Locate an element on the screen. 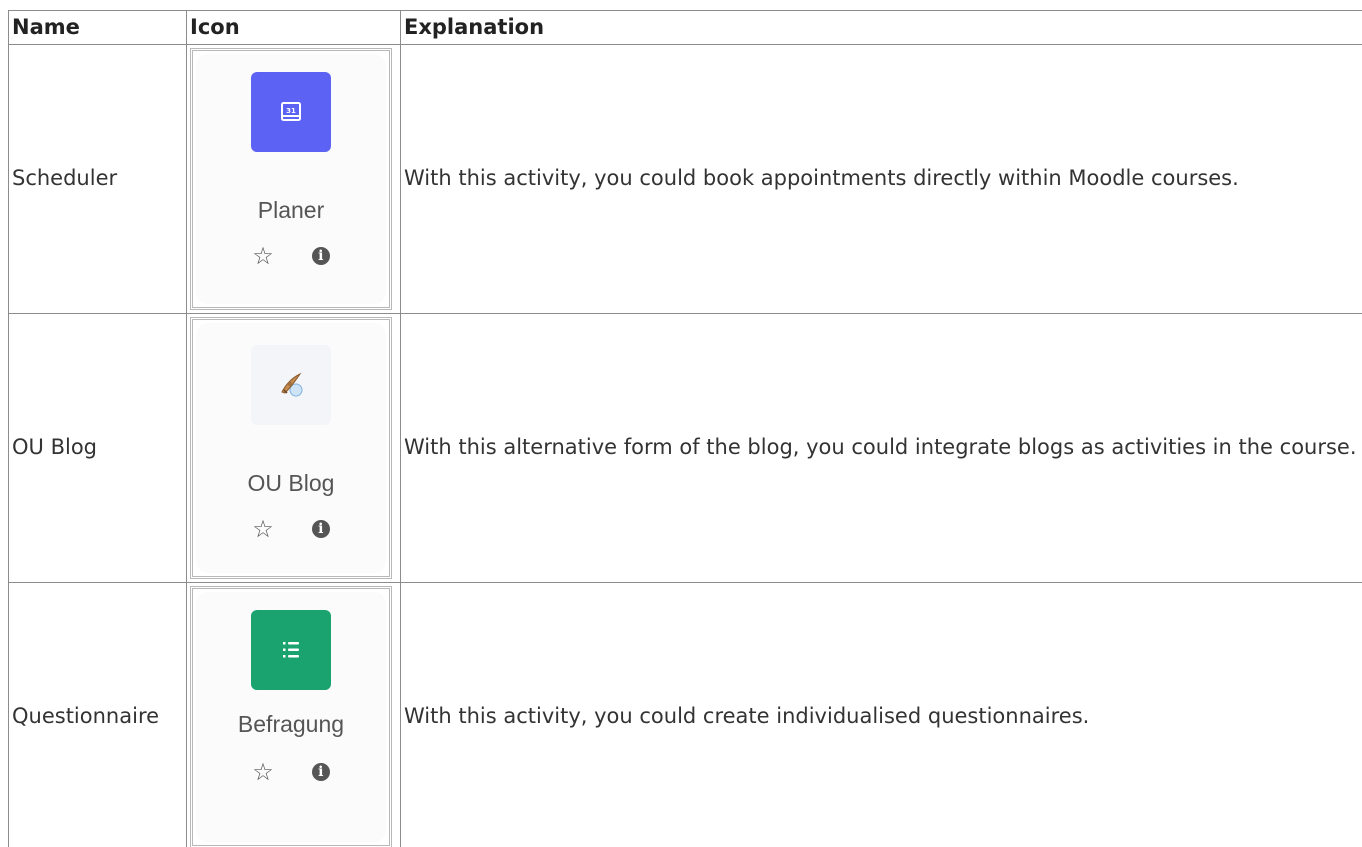  checklist-icon is located at coordinates (291, 650).